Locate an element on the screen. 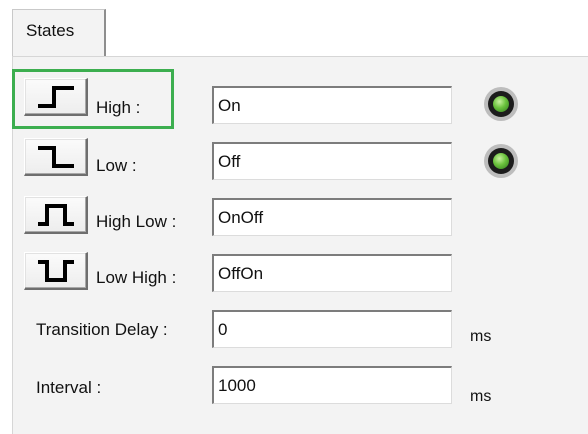 The width and height of the screenshot is (588, 434). falling-edge-icon is located at coordinates (55, 156).